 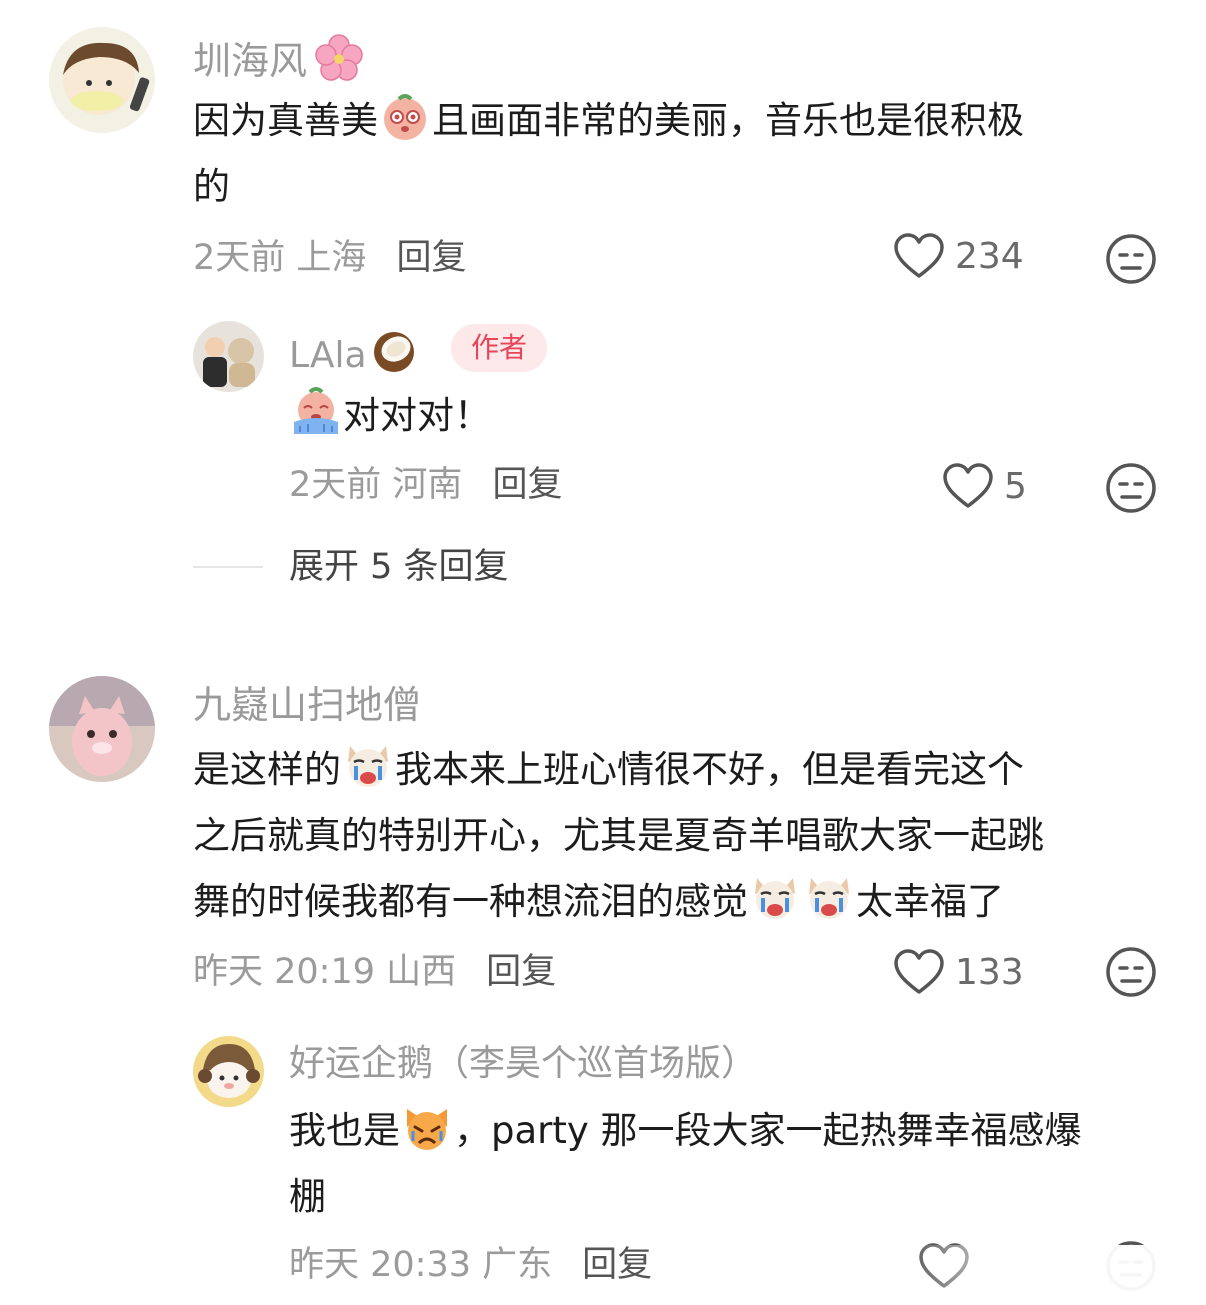 What do you see at coordinates (471, 1265) in the screenshot?
I see `reply-meta: 昨天 20:33 广东 回复` at bounding box center [471, 1265].